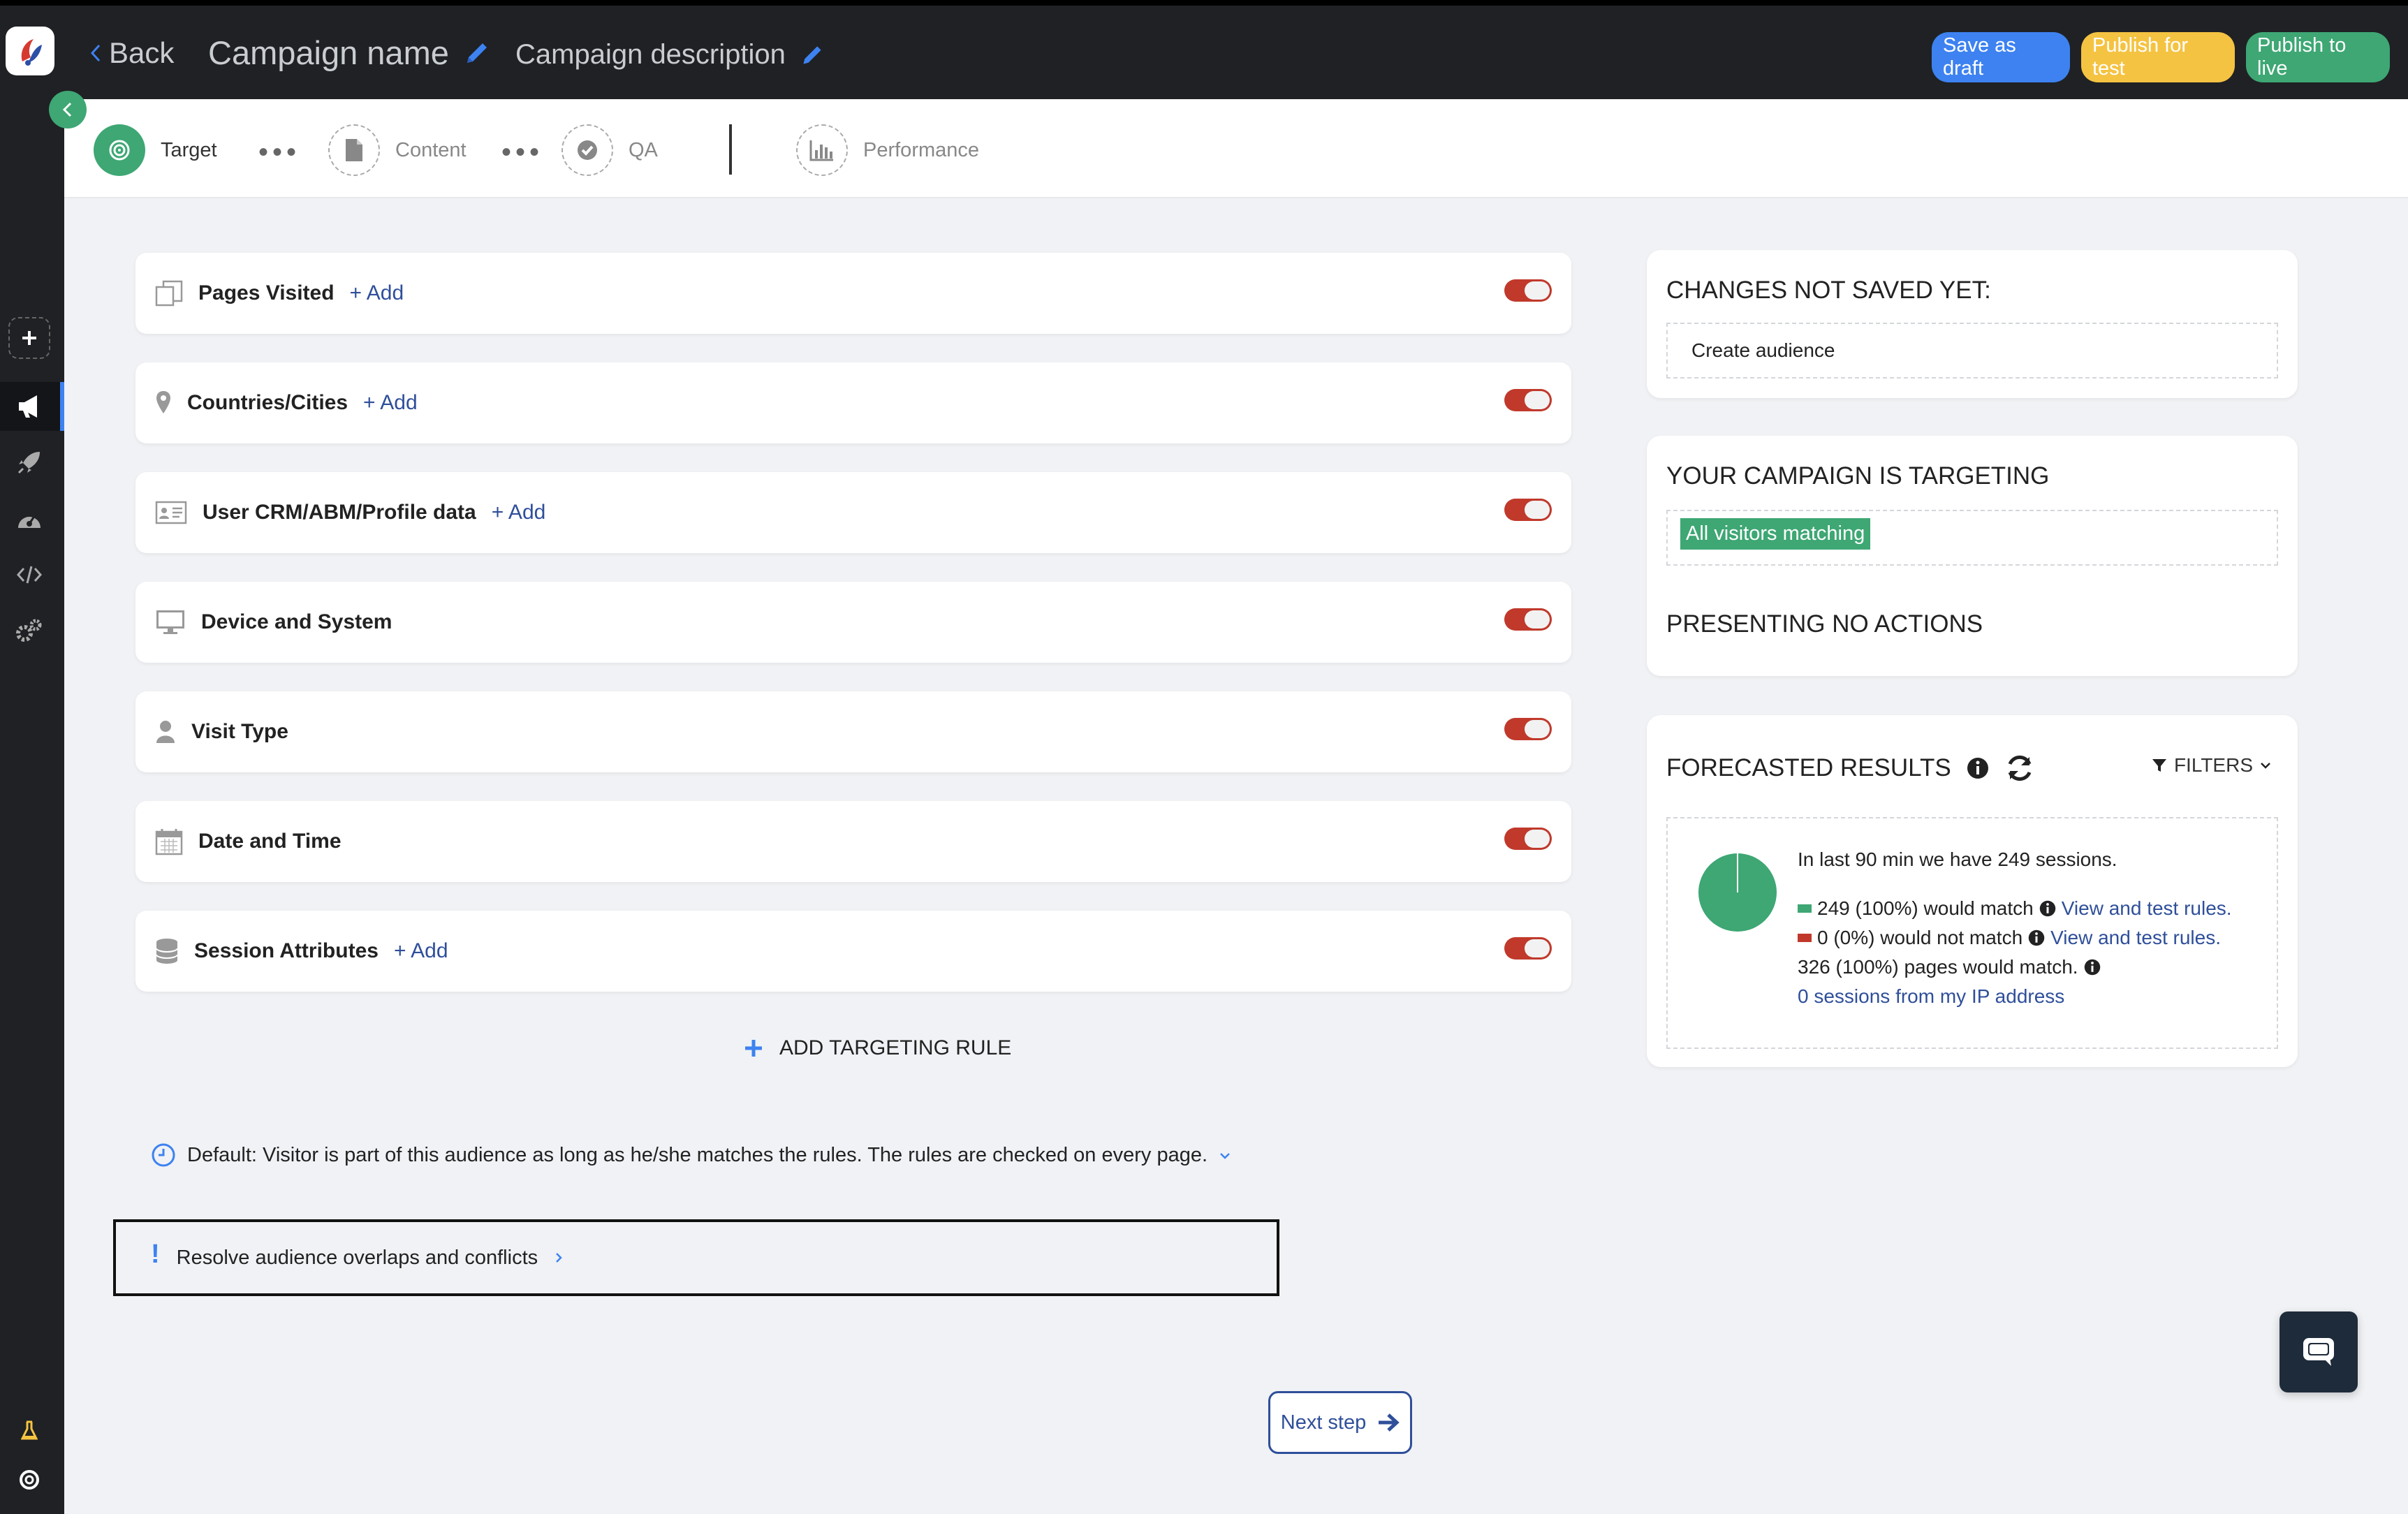 This screenshot has height=1514, width=2408. I want to click on audience-tag: All visitors matching, so click(1775, 534).